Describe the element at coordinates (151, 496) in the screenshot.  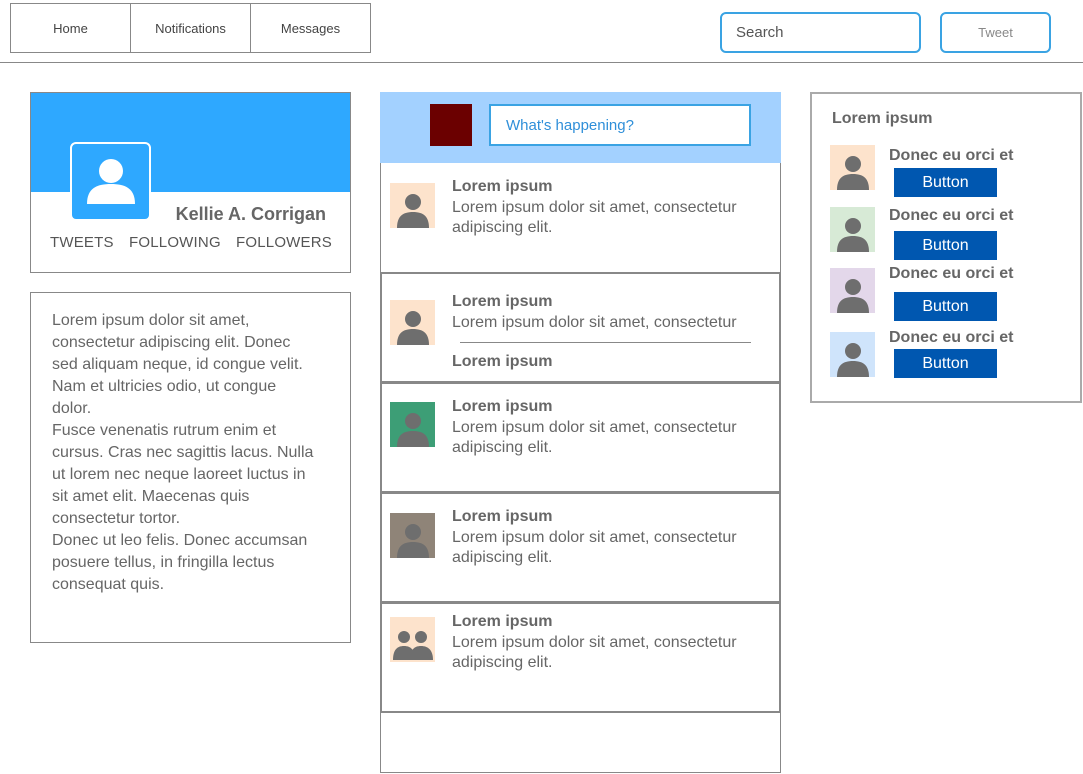
I see `bio-line: sit amet elit. Maecenas quis` at that location.